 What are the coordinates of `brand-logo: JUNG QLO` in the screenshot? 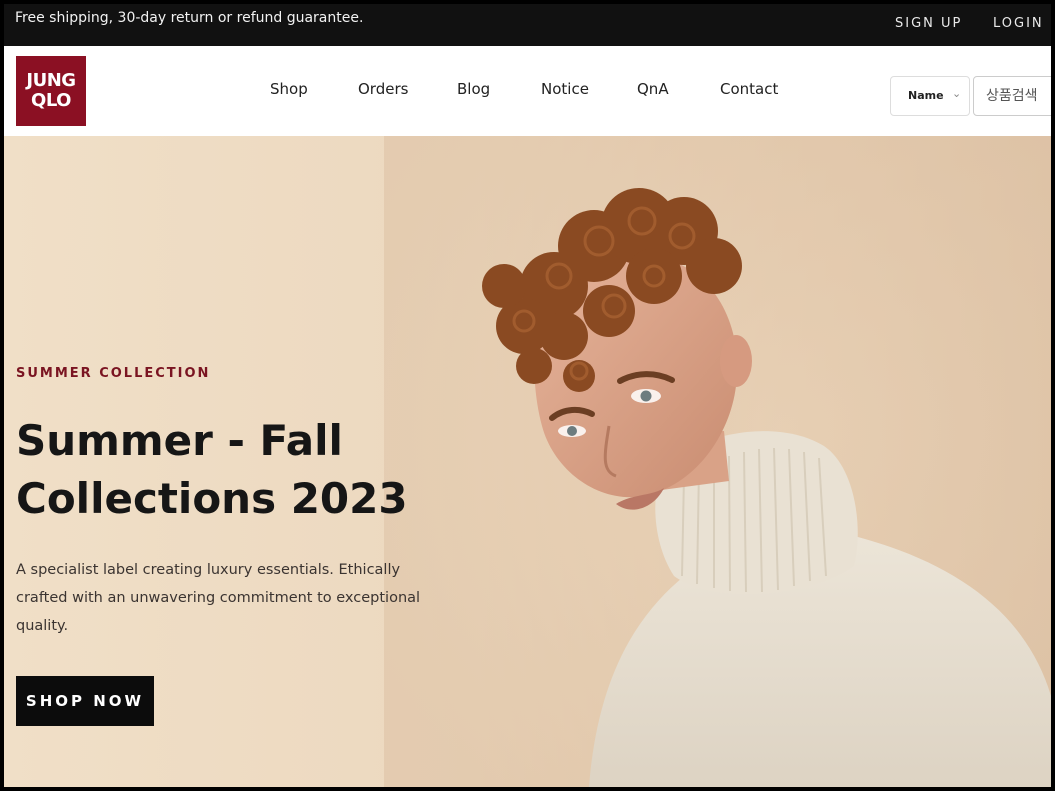 It's located at (51, 91).